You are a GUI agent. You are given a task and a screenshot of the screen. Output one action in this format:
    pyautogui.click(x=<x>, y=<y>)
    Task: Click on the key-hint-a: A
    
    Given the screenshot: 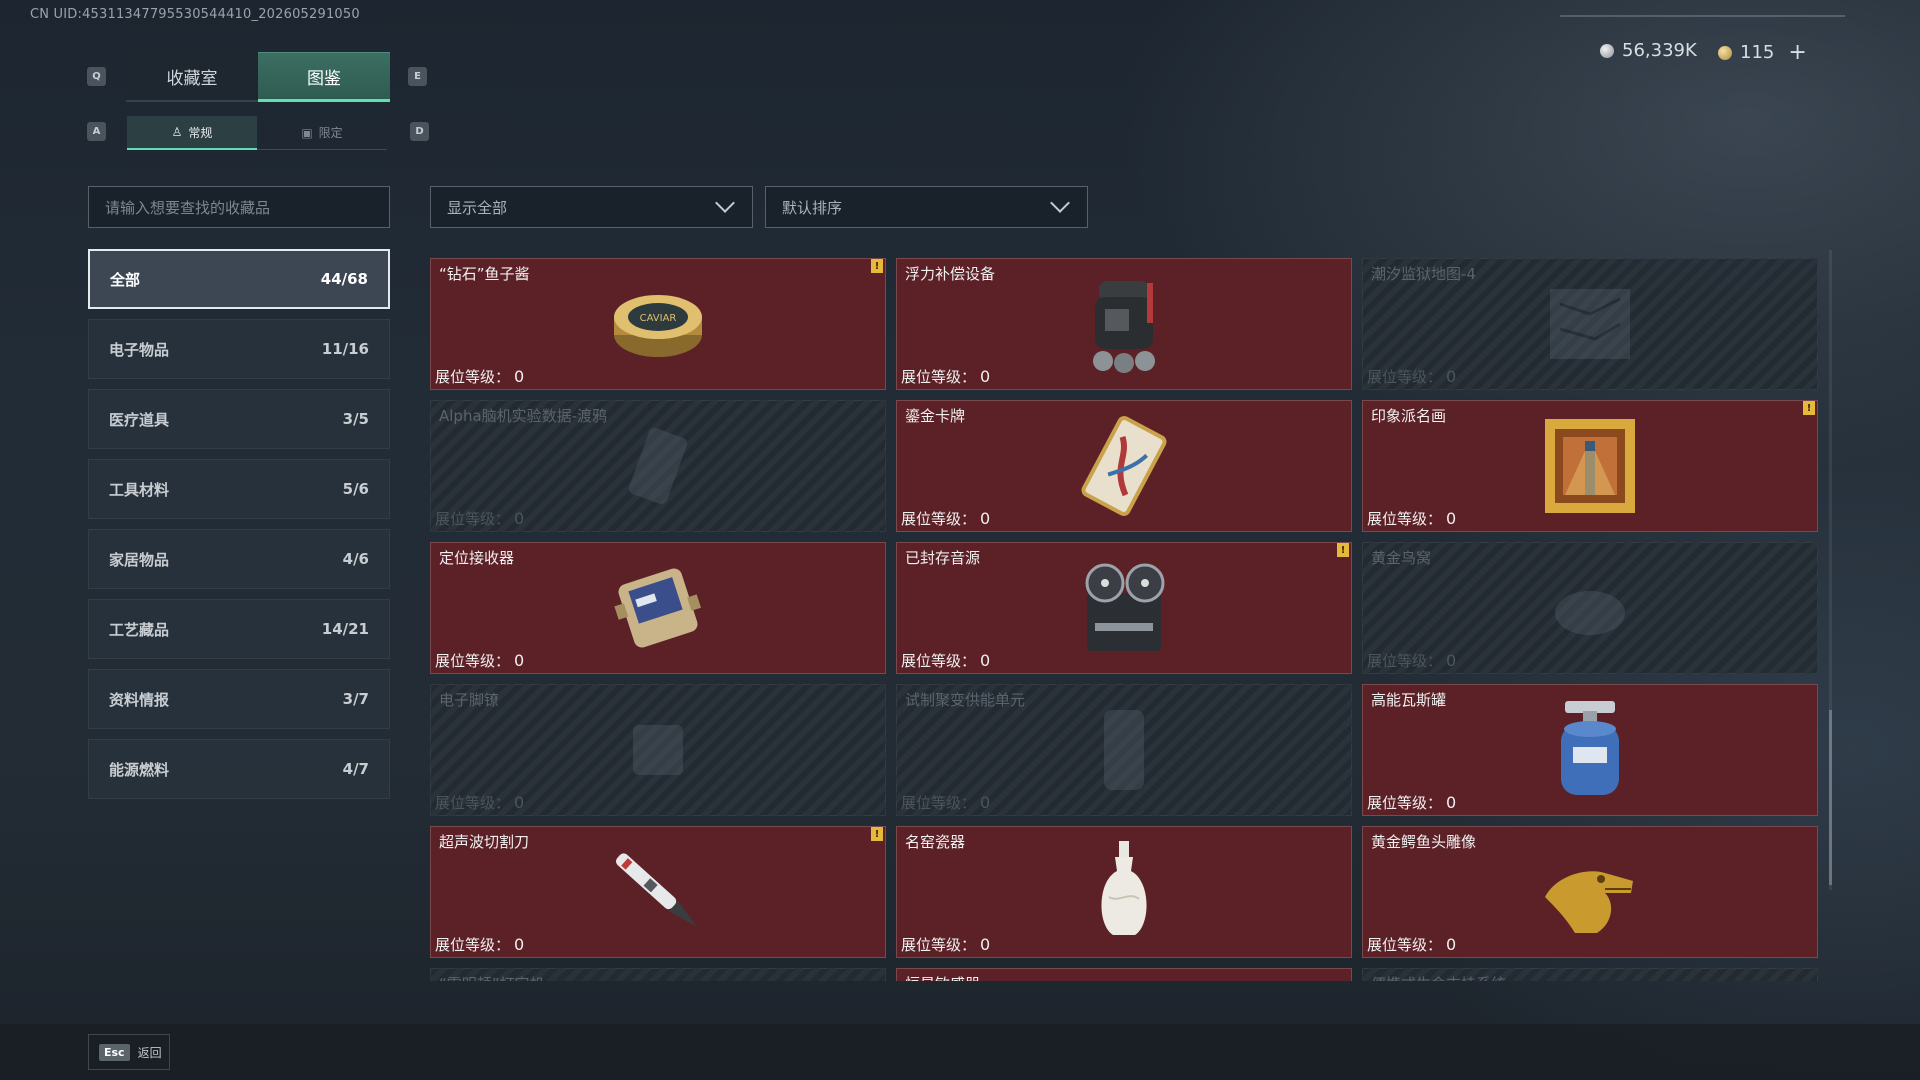 What is the action you would take?
    pyautogui.click(x=96, y=131)
    